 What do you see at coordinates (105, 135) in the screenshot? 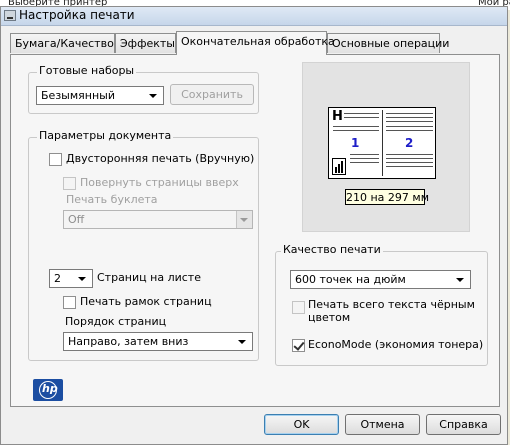
I see `document-options-group-label: Параметры документа` at bounding box center [105, 135].